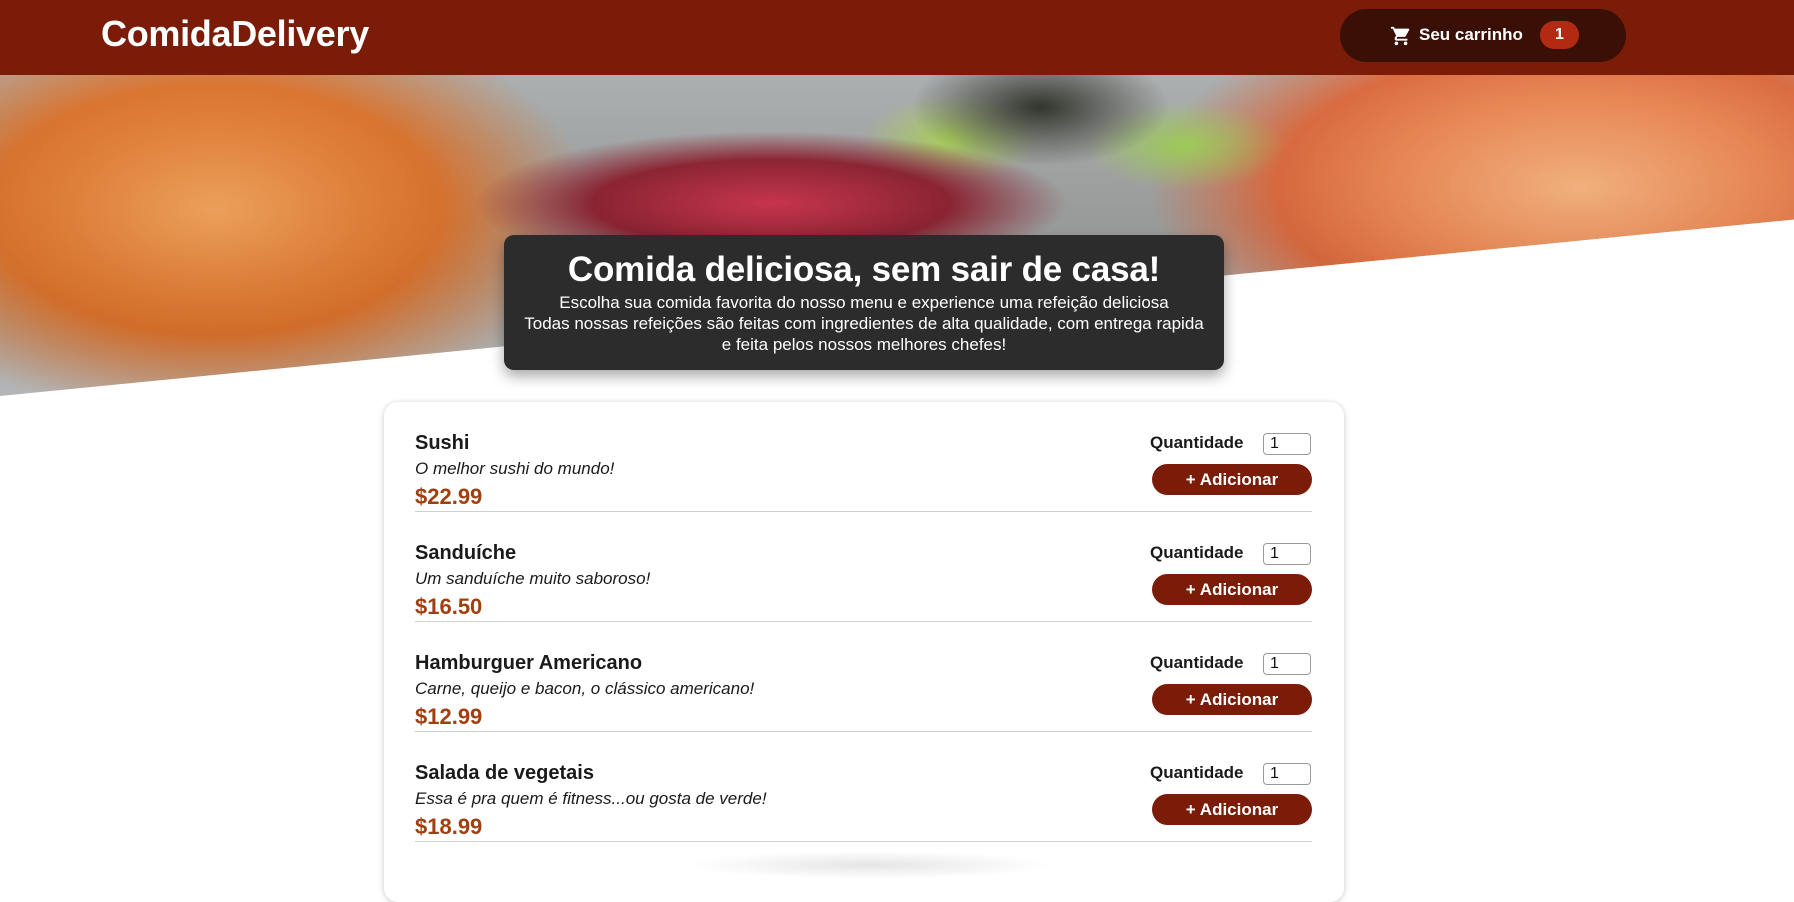  I want to click on hero-title: Comida deliciosa, sem sair de casa!, so click(864, 269).